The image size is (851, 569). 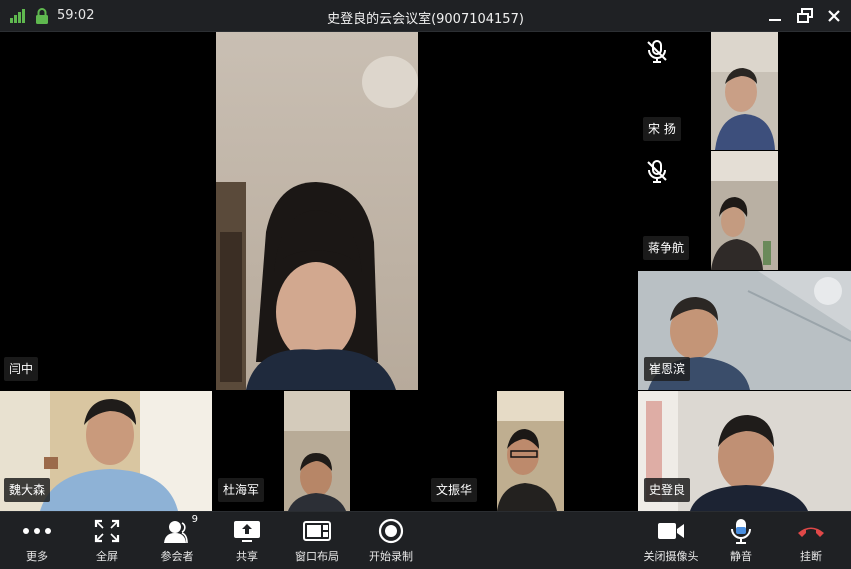 I want to click on microphone-icon, so click(x=741, y=531).